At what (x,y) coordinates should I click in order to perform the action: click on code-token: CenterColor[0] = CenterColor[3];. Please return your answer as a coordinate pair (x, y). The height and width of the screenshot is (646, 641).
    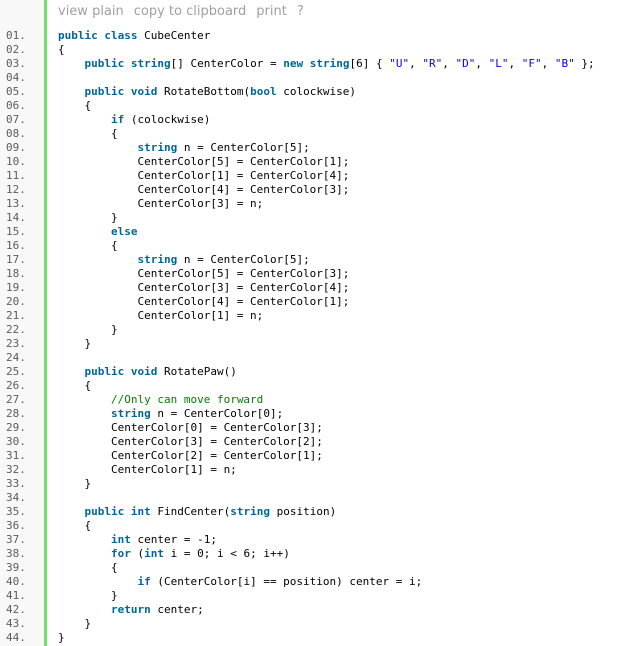
    Looking at the image, I should click on (190, 427).